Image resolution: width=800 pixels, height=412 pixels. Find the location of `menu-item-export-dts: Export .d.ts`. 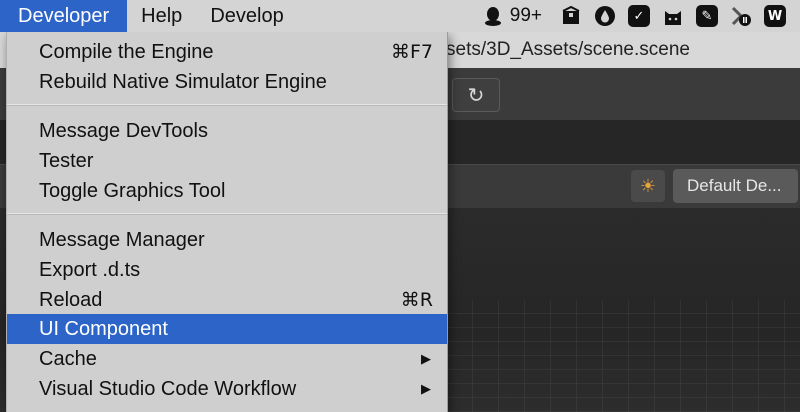

menu-item-export-dts: Export .d.ts is located at coordinates (227, 270).